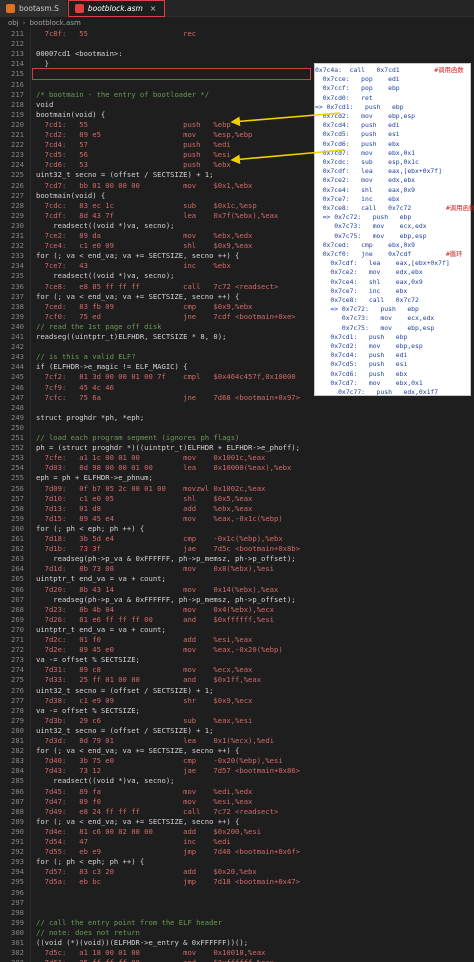 Image resolution: width=474 pixels, height=962 pixels. Describe the element at coordinates (153, 8) in the screenshot. I see `close-icon: ×` at that location.